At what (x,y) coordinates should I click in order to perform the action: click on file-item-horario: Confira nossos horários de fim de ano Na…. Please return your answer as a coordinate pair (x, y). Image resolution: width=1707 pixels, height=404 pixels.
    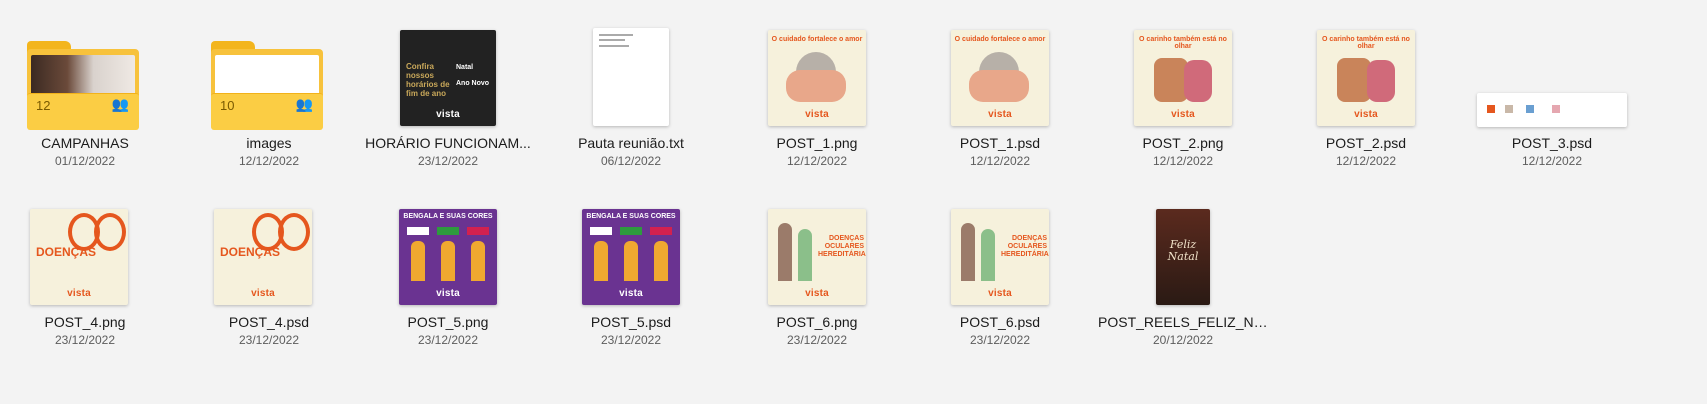
    Looking at the image, I should click on (448, 109).